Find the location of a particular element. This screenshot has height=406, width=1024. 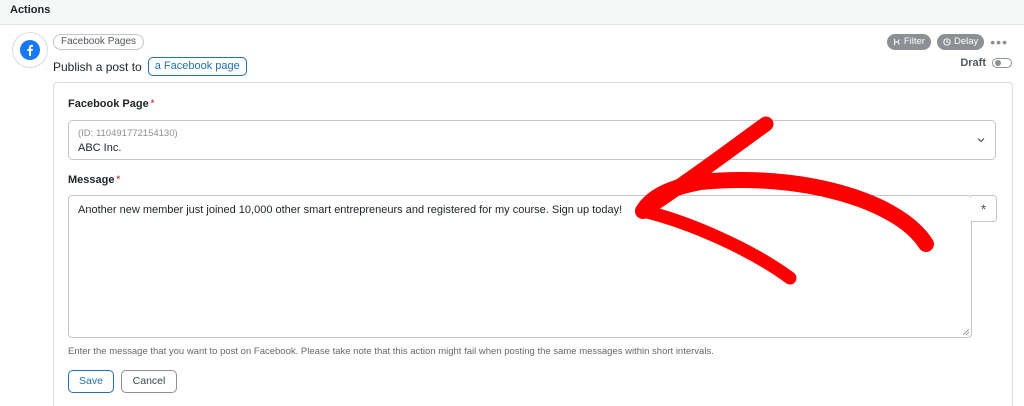

facebook-page-select: (ID: 110491772154130) ABC Inc. is located at coordinates (532, 140).